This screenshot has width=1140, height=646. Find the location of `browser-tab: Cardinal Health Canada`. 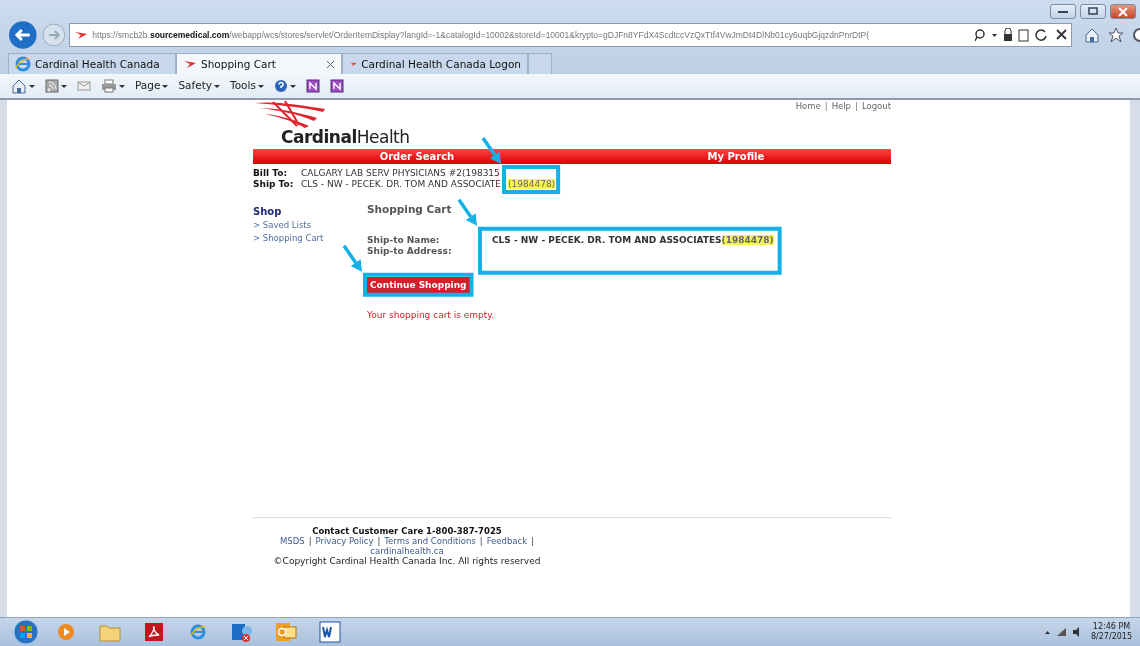

browser-tab: Cardinal Health Canada is located at coordinates (92, 63).